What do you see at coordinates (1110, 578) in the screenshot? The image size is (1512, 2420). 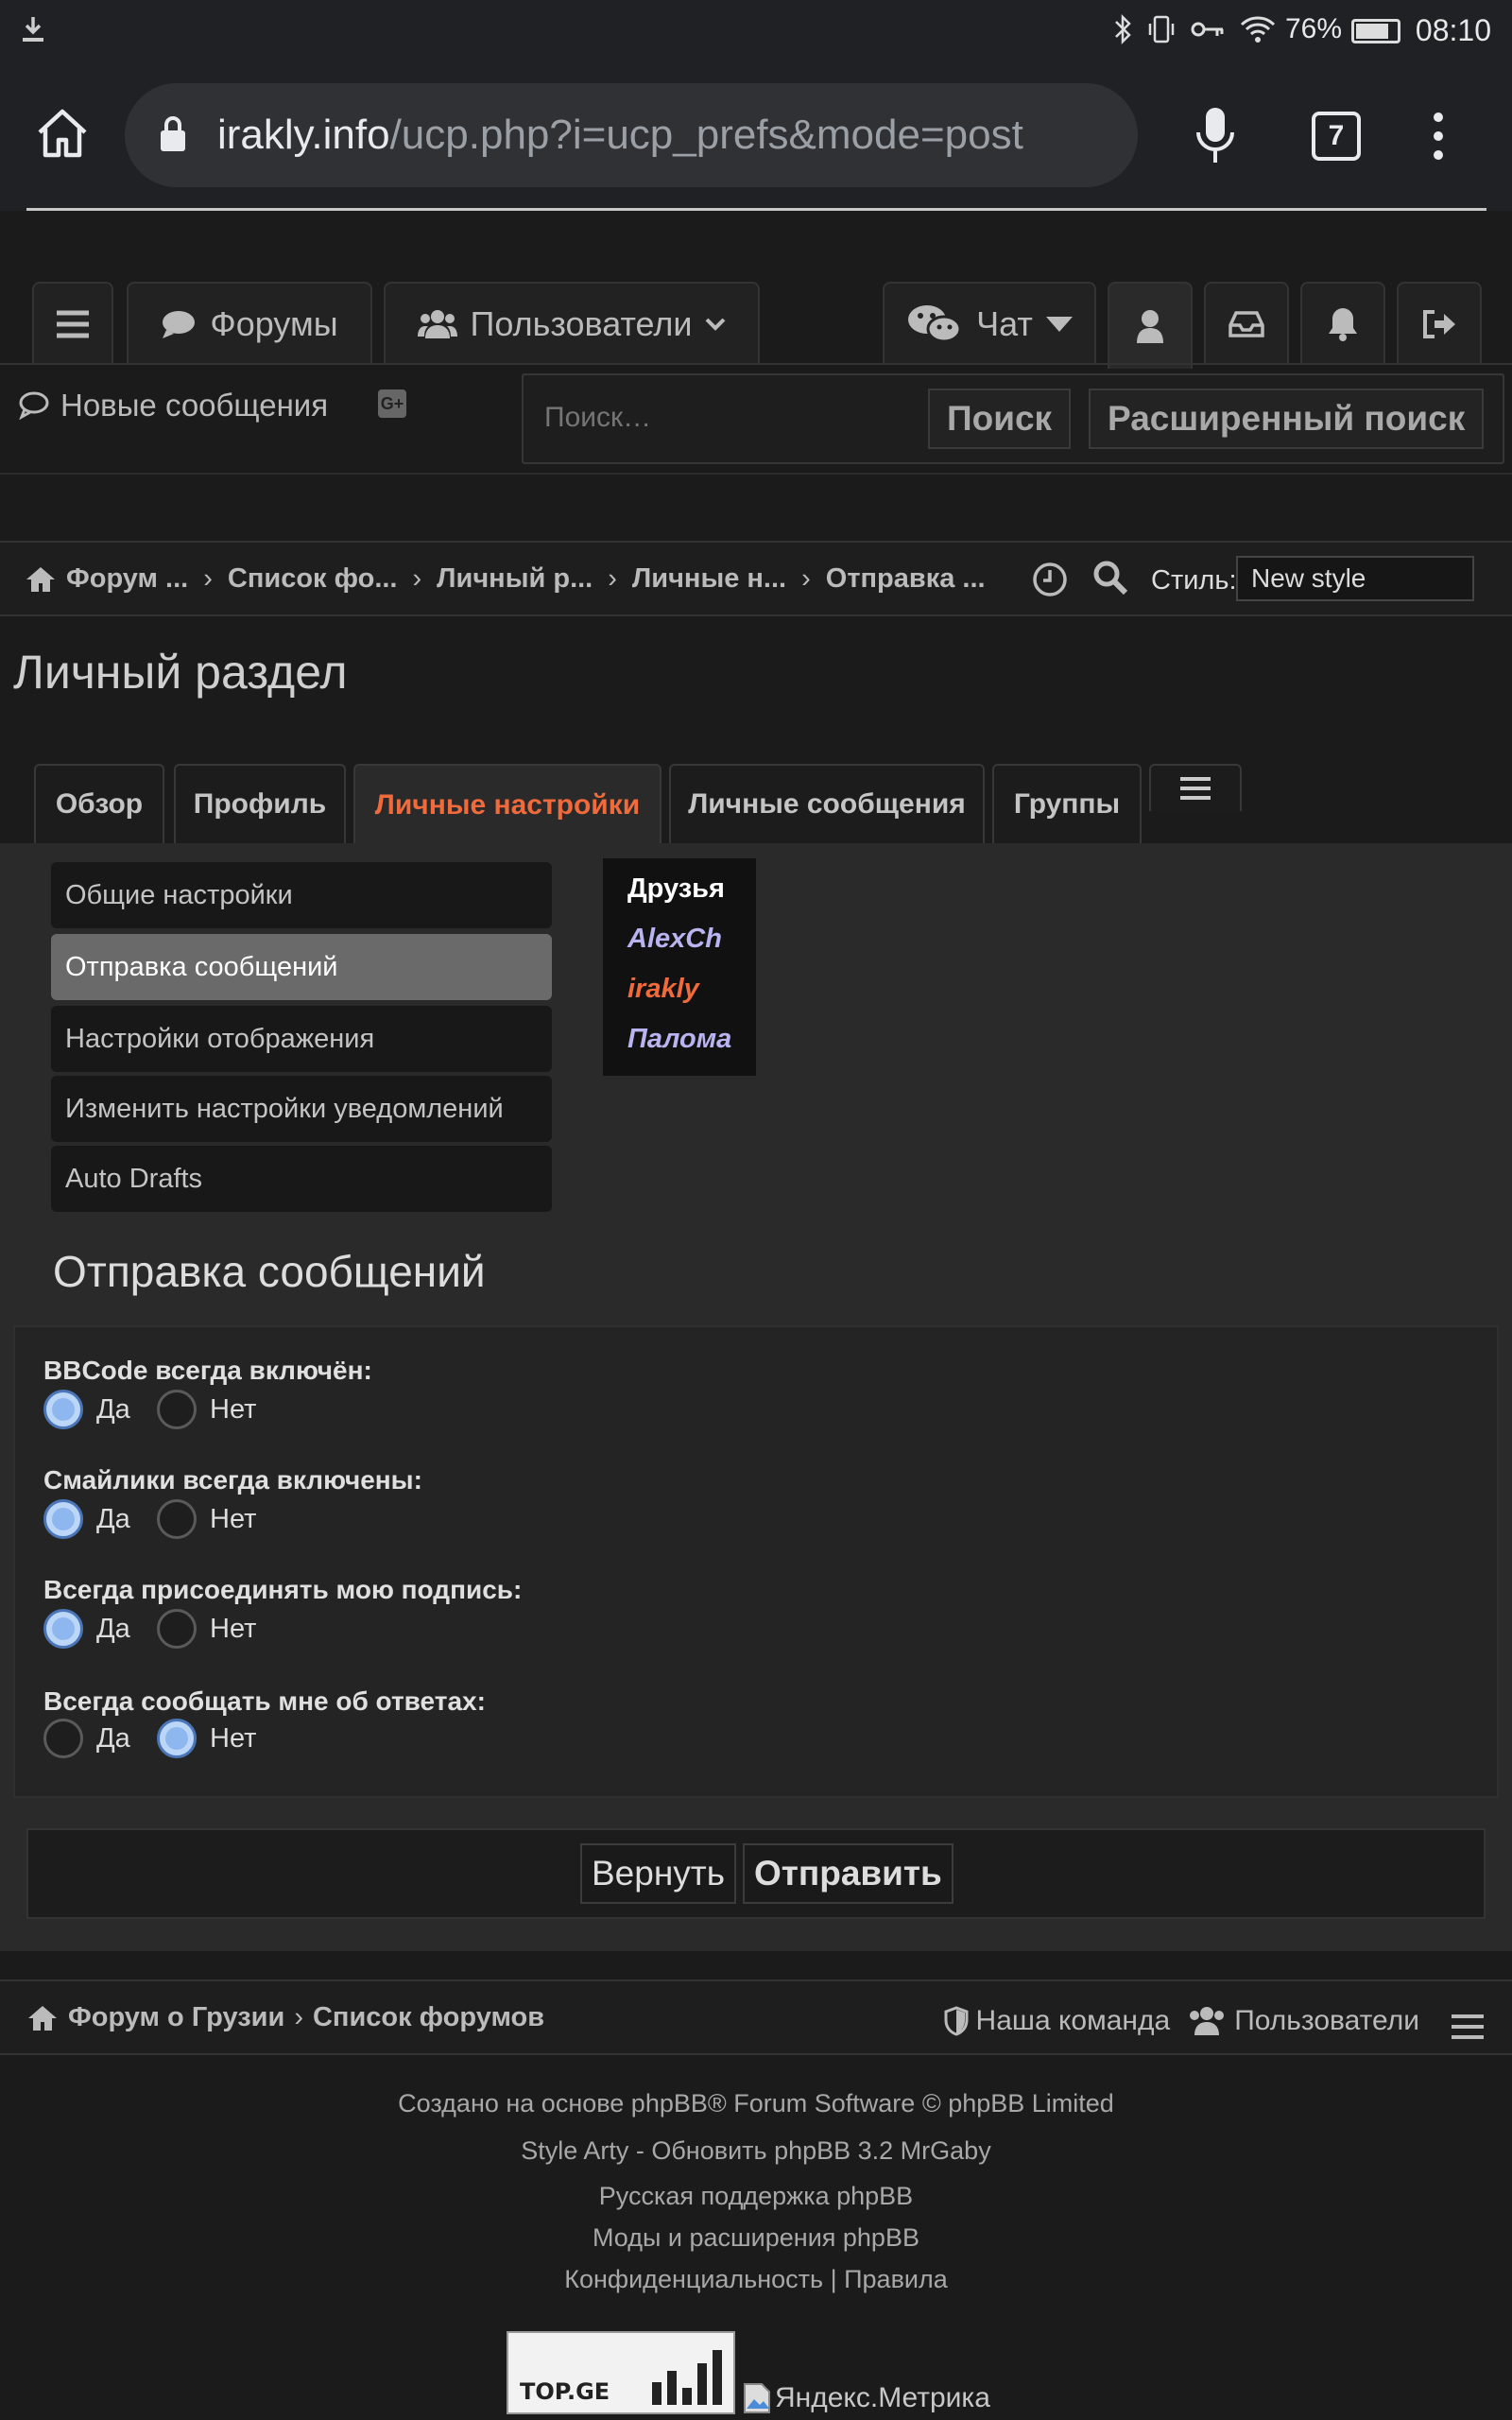 I see `search-icon` at bounding box center [1110, 578].